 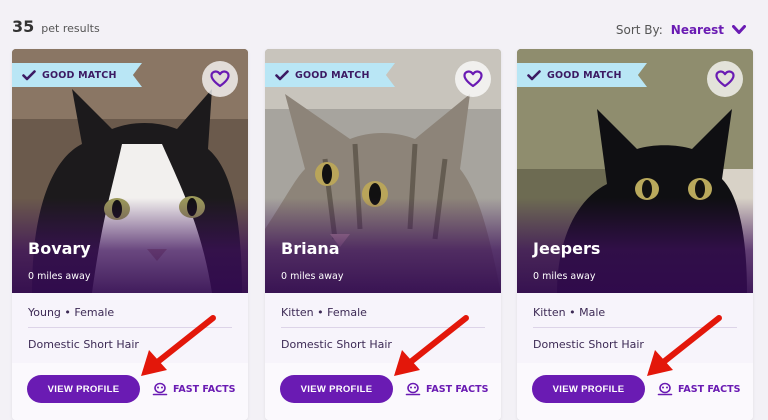 I want to click on pet-age-sex: Kitten • Female, so click(x=324, y=312).